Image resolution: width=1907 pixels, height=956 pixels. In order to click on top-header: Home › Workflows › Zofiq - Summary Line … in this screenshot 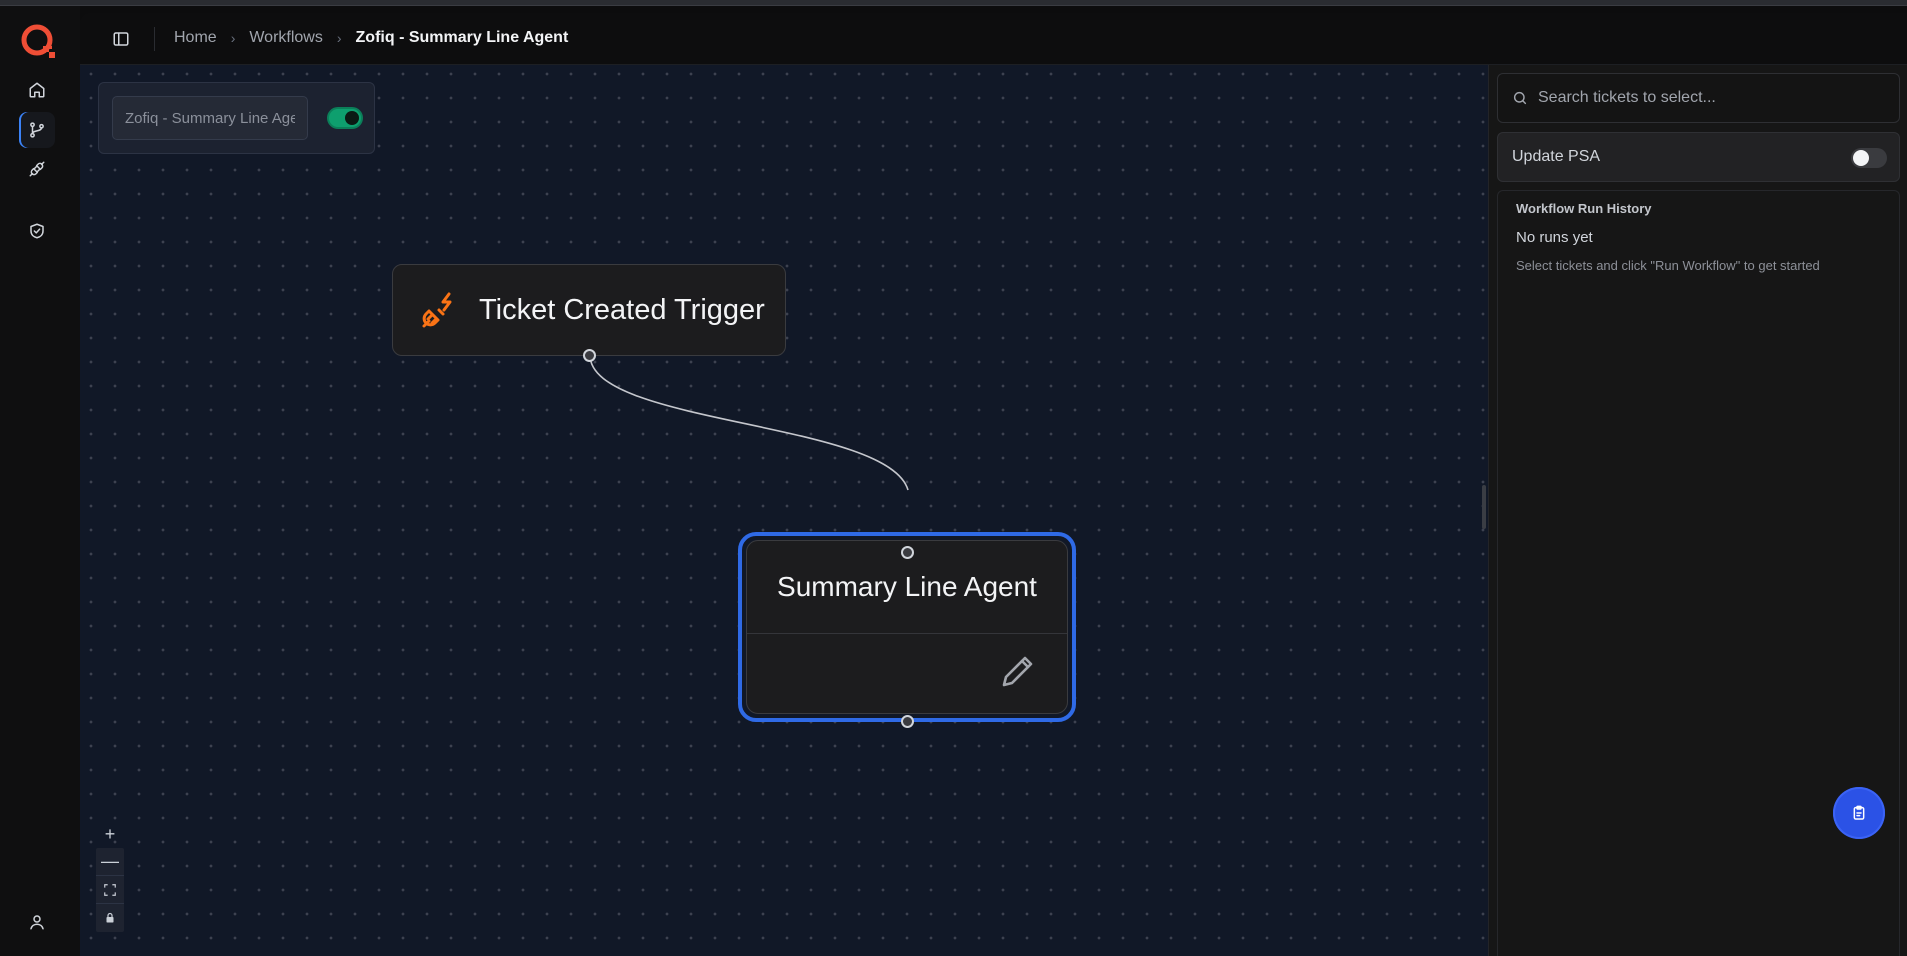, I will do `click(993, 39)`.